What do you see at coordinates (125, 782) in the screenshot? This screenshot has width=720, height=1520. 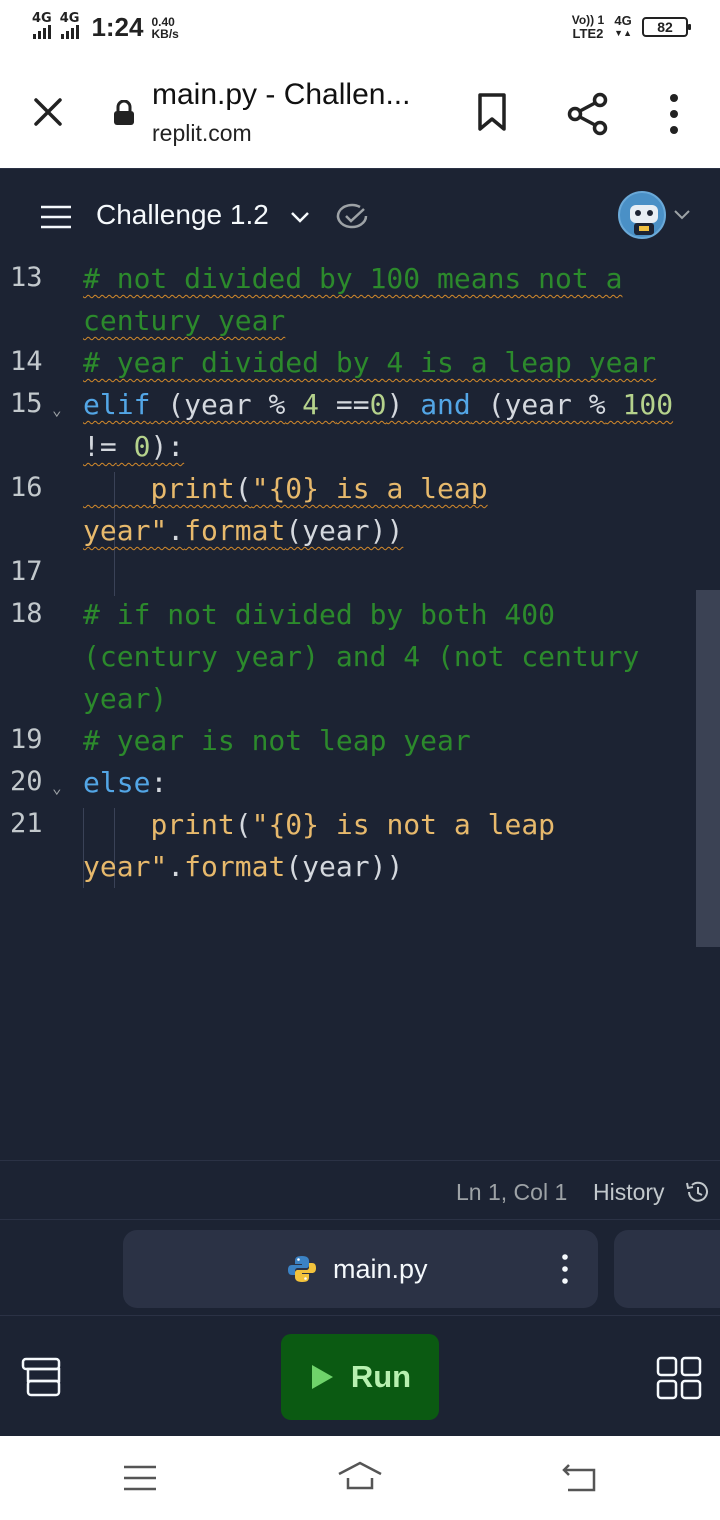 I see `code-line: else:` at bounding box center [125, 782].